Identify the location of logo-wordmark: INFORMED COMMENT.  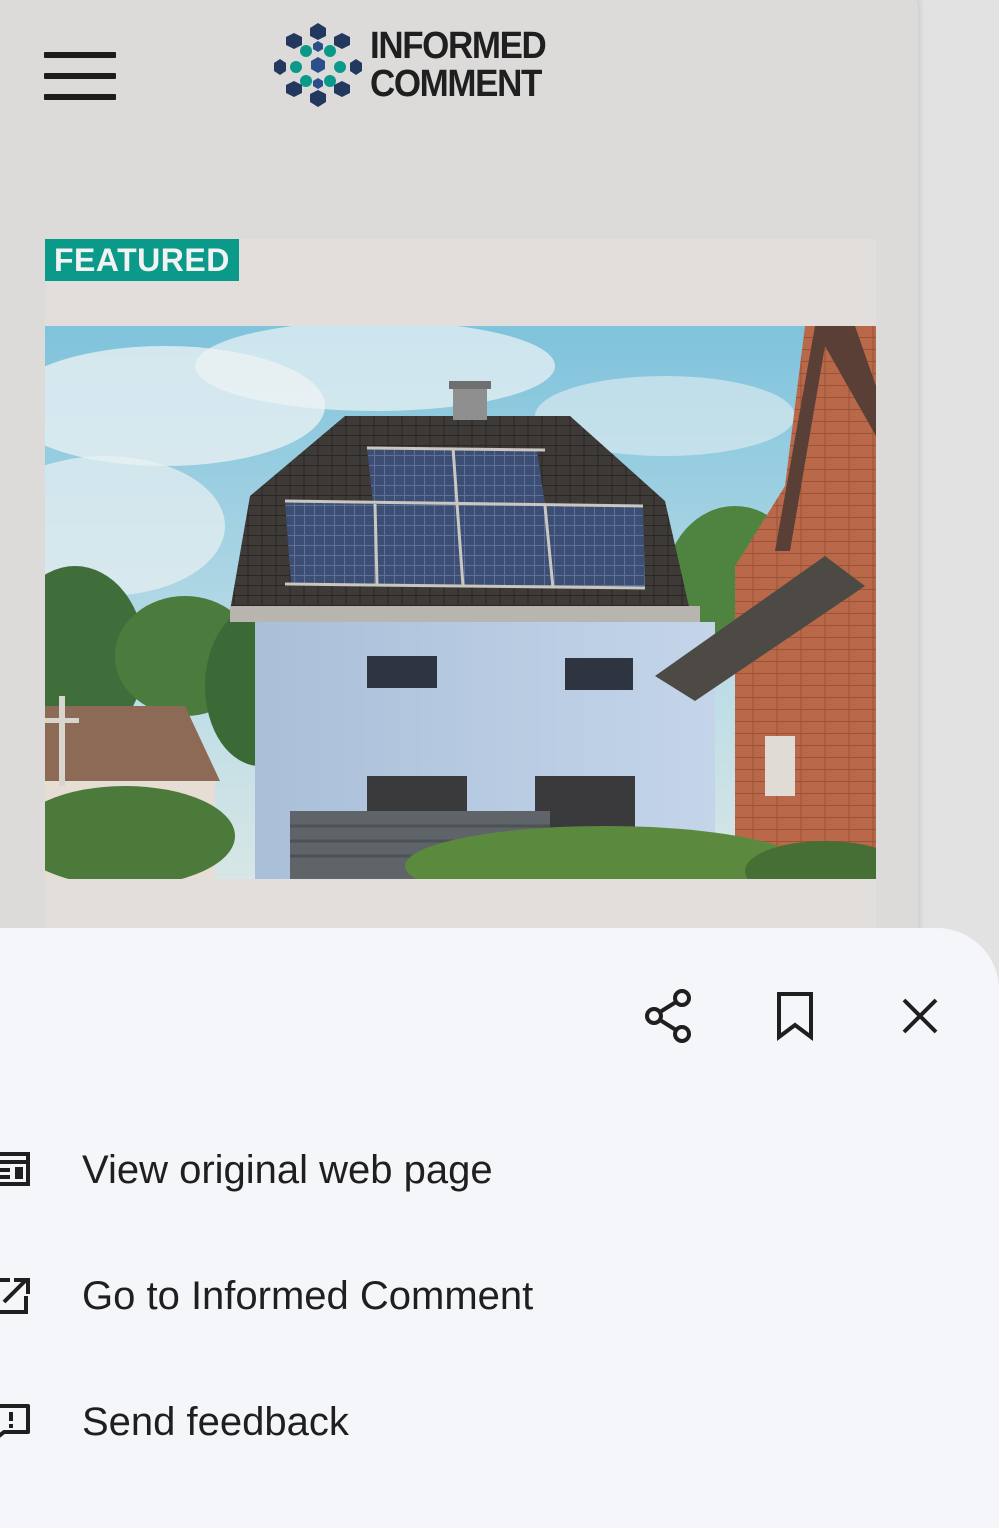
(458, 65).